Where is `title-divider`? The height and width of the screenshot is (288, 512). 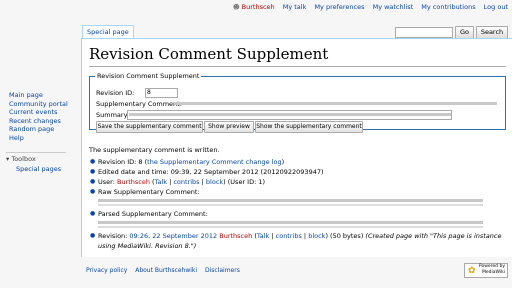 title-divider is located at coordinates (297, 66).